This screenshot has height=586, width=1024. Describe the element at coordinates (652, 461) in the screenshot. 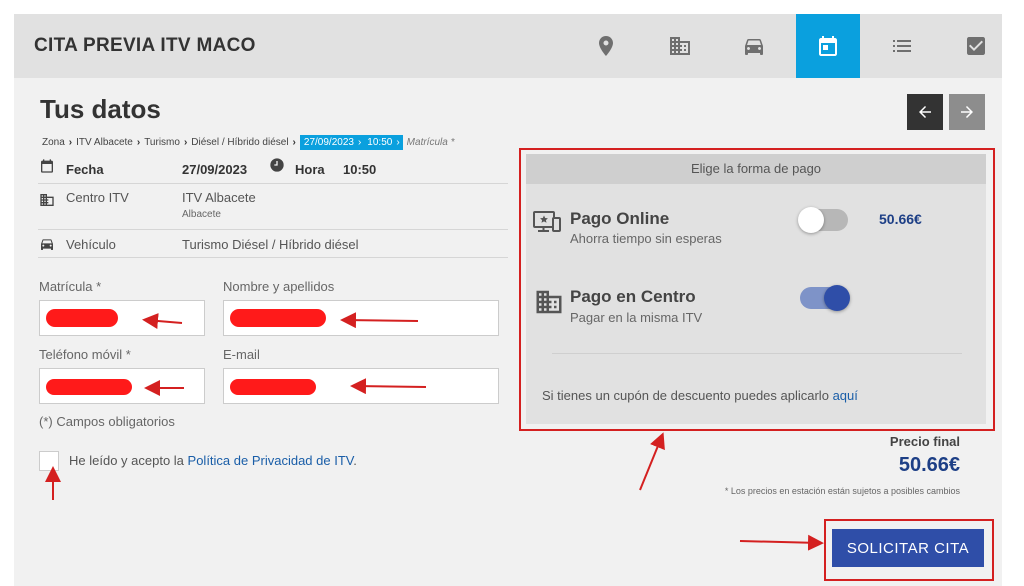

I see `arrow-payment` at that location.